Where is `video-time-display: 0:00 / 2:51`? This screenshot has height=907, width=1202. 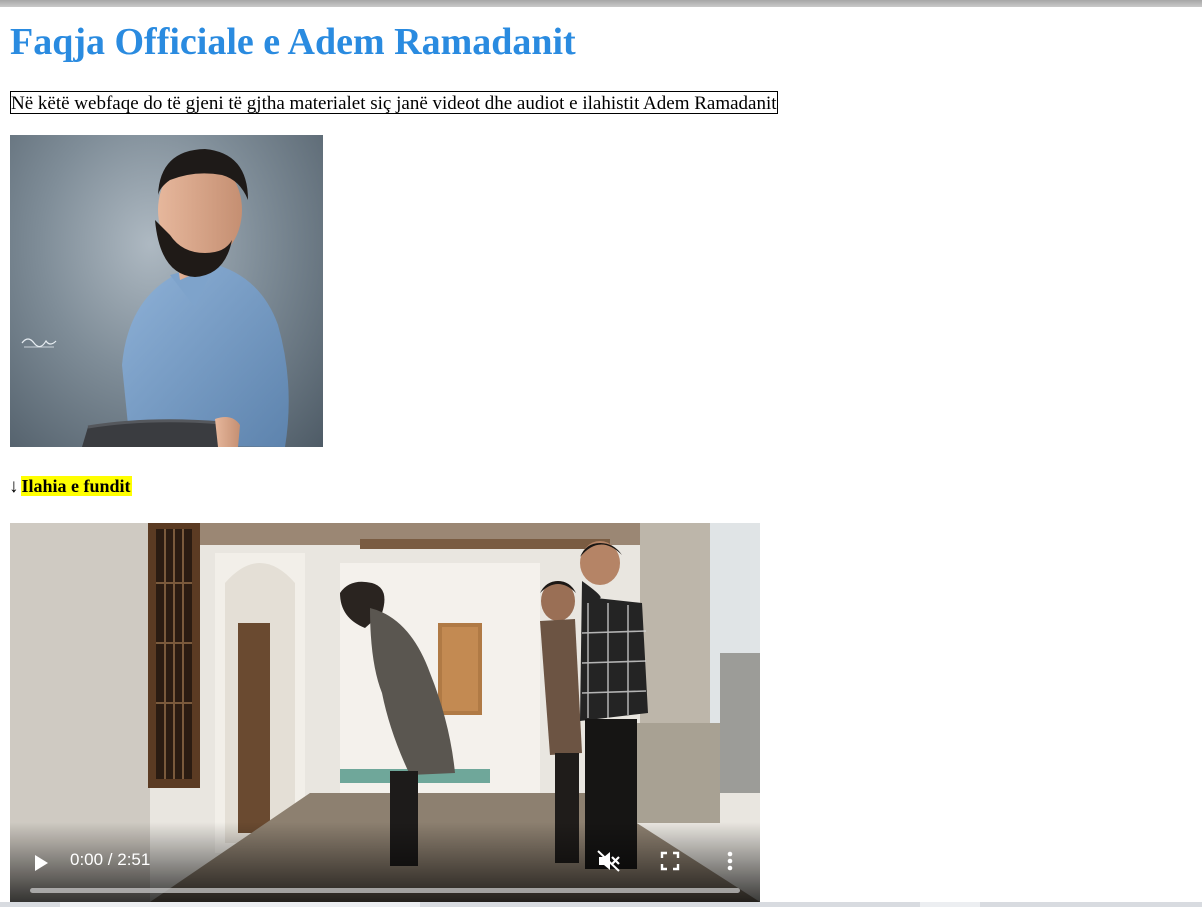 video-time-display: 0:00 / 2:51 is located at coordinates (110, 859).